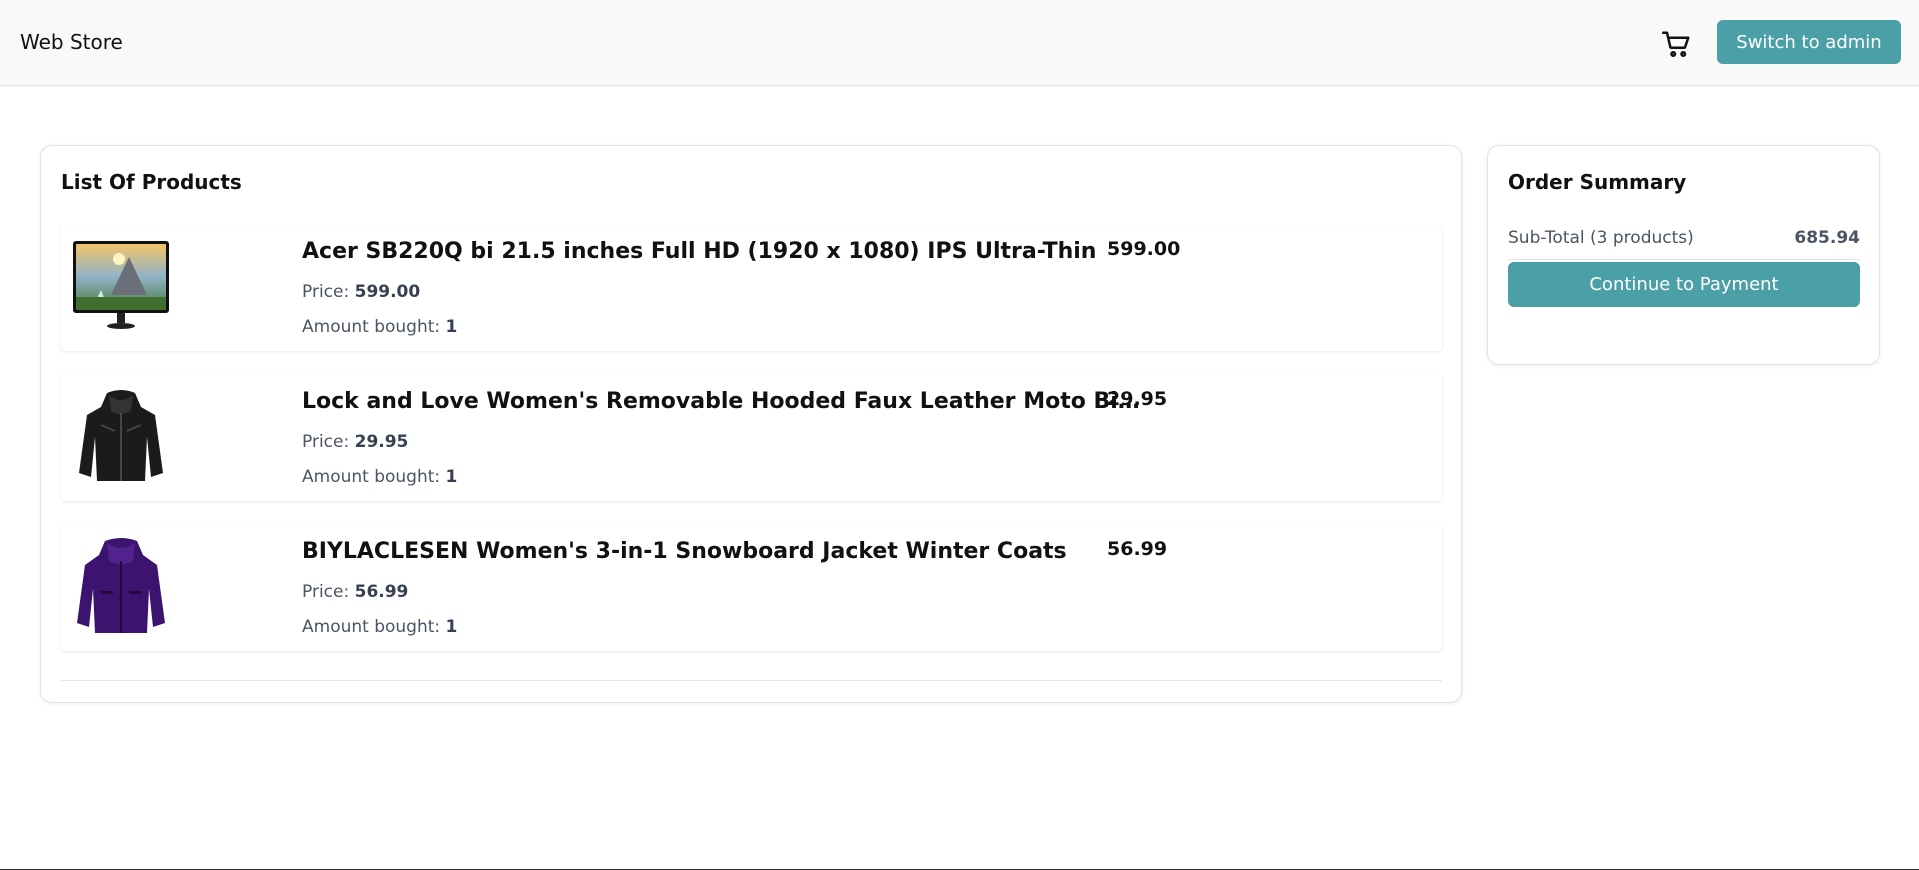 This screenshot has width=1919, height=870. I want to click on subtotal-value: 685.94, so click(1827, 238).